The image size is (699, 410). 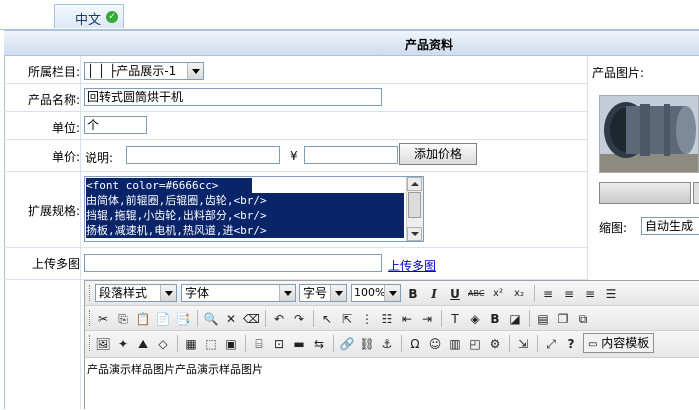 I want to click on price-input, so click(x=351, y=155).